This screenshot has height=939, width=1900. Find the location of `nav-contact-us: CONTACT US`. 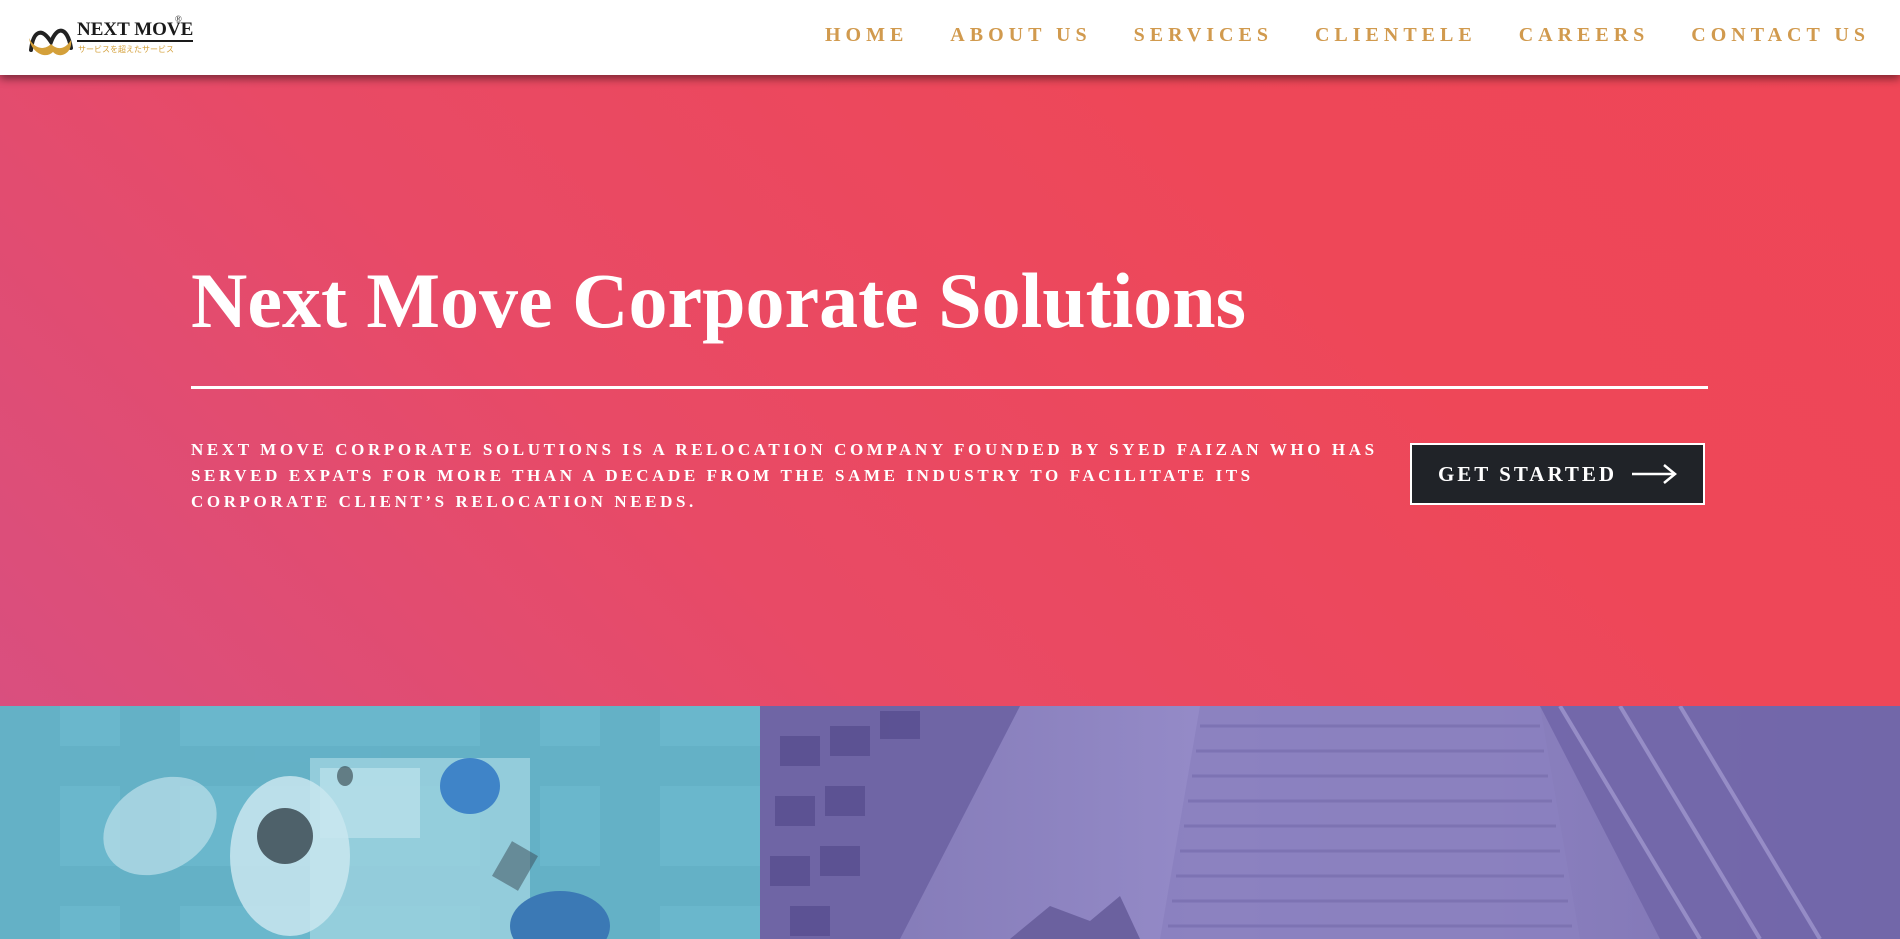

nav-contact-us: CONTACT US is located at coordinates (1780, 35).